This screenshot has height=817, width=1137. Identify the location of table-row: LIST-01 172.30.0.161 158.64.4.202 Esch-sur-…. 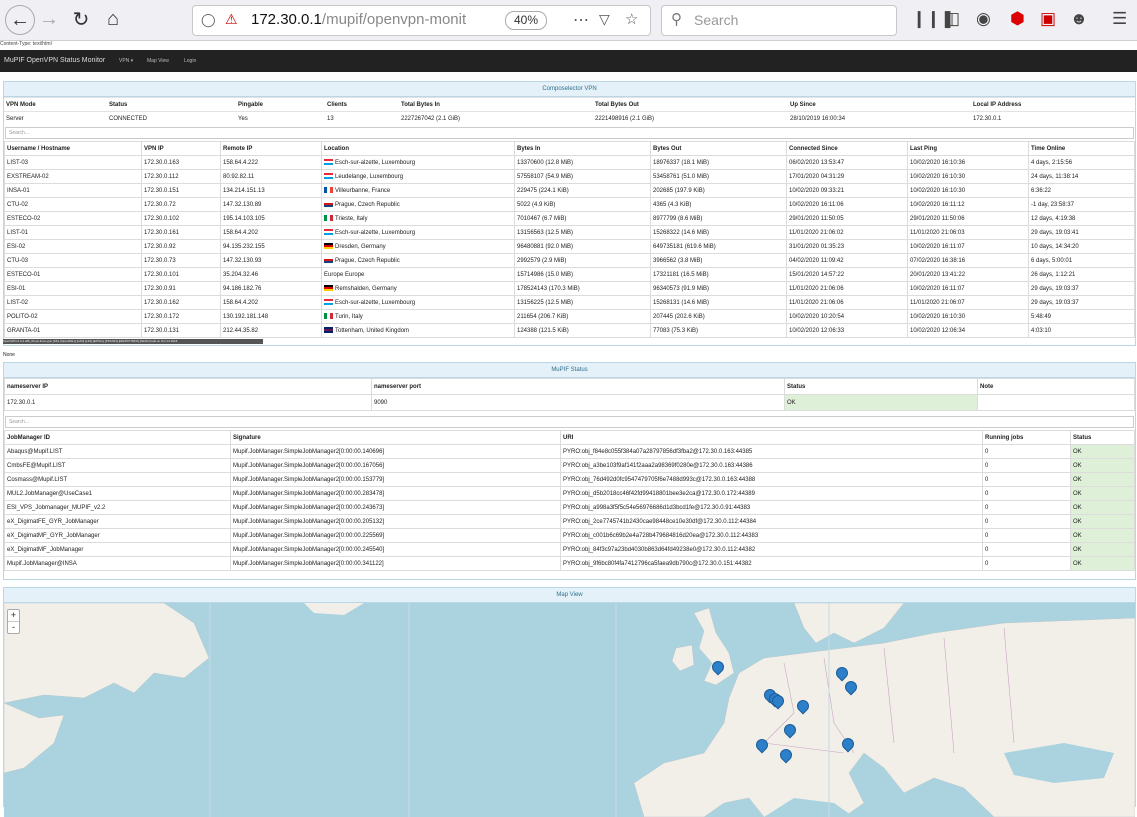
(569, 232).